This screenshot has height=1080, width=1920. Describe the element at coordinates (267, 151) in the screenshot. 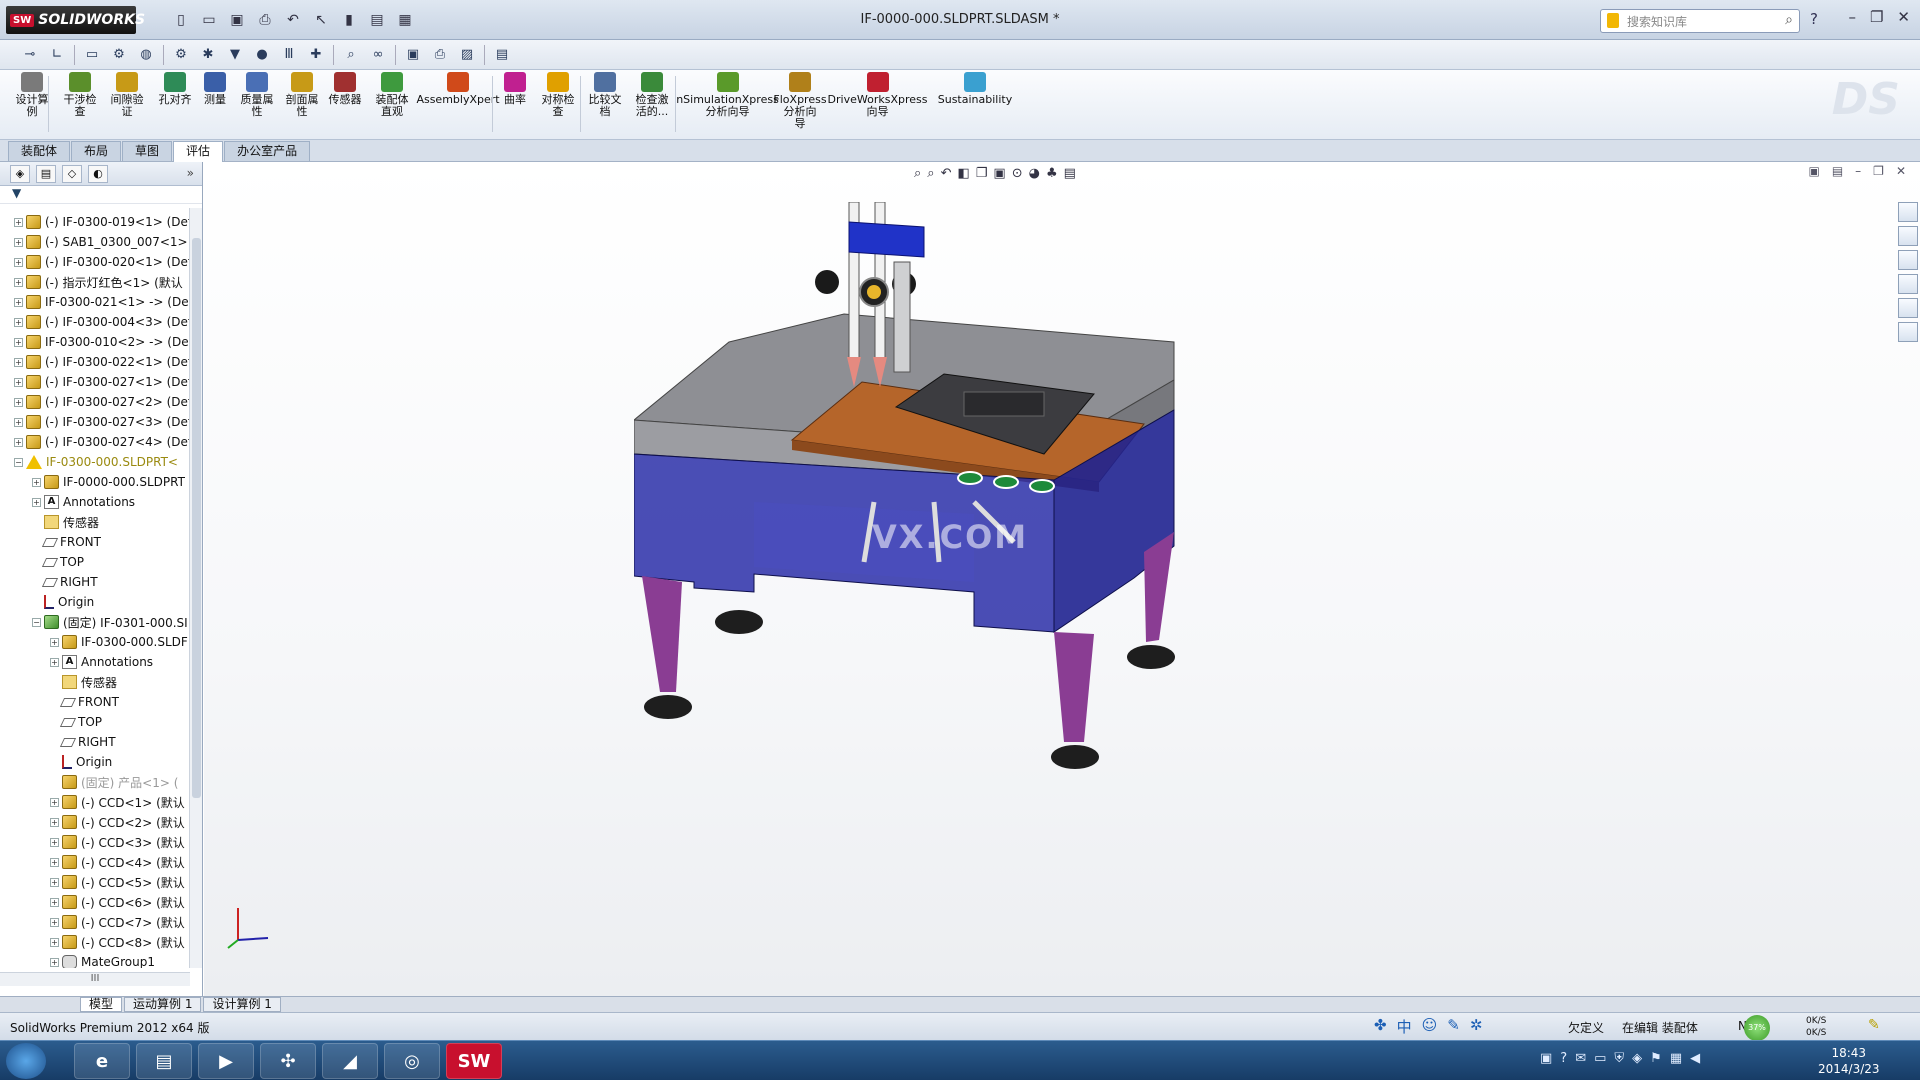

I see `tab-4: 办公室产品` at that location.